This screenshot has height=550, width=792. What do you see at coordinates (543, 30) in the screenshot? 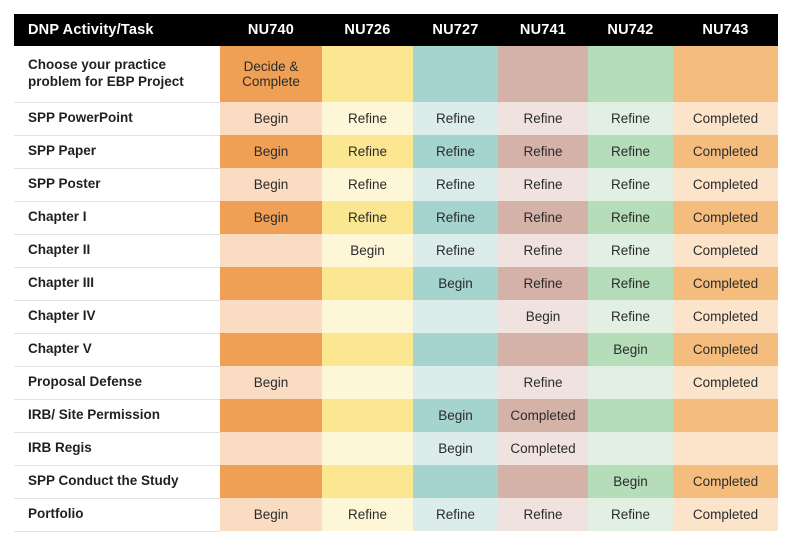
I see `column-header-nu741: NU741` at bounding box center [543, 30].